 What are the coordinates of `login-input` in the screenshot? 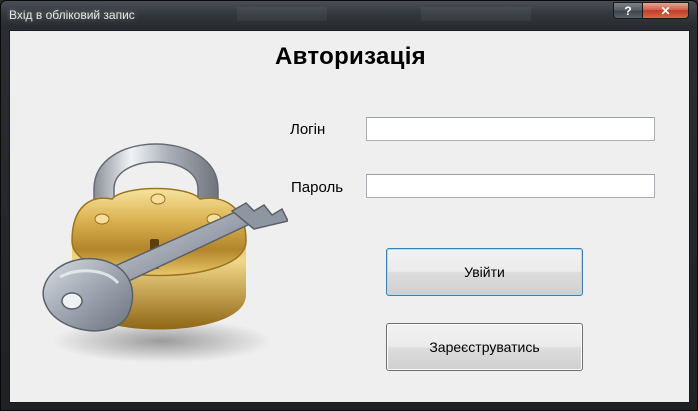 It's located at (510, 129).